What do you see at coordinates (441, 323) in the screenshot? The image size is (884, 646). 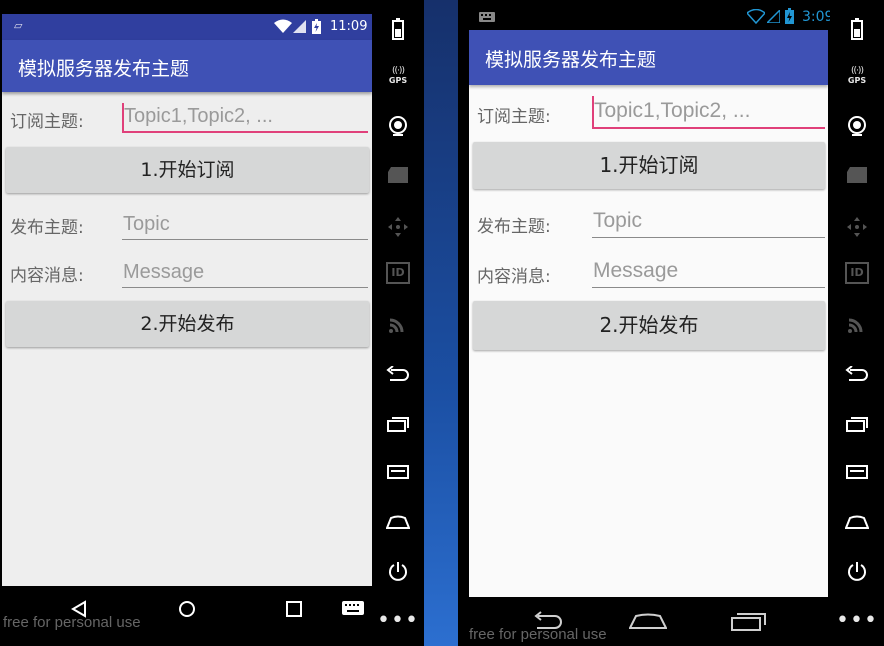 I see `desktop-background` at bounding box center [441, 323].